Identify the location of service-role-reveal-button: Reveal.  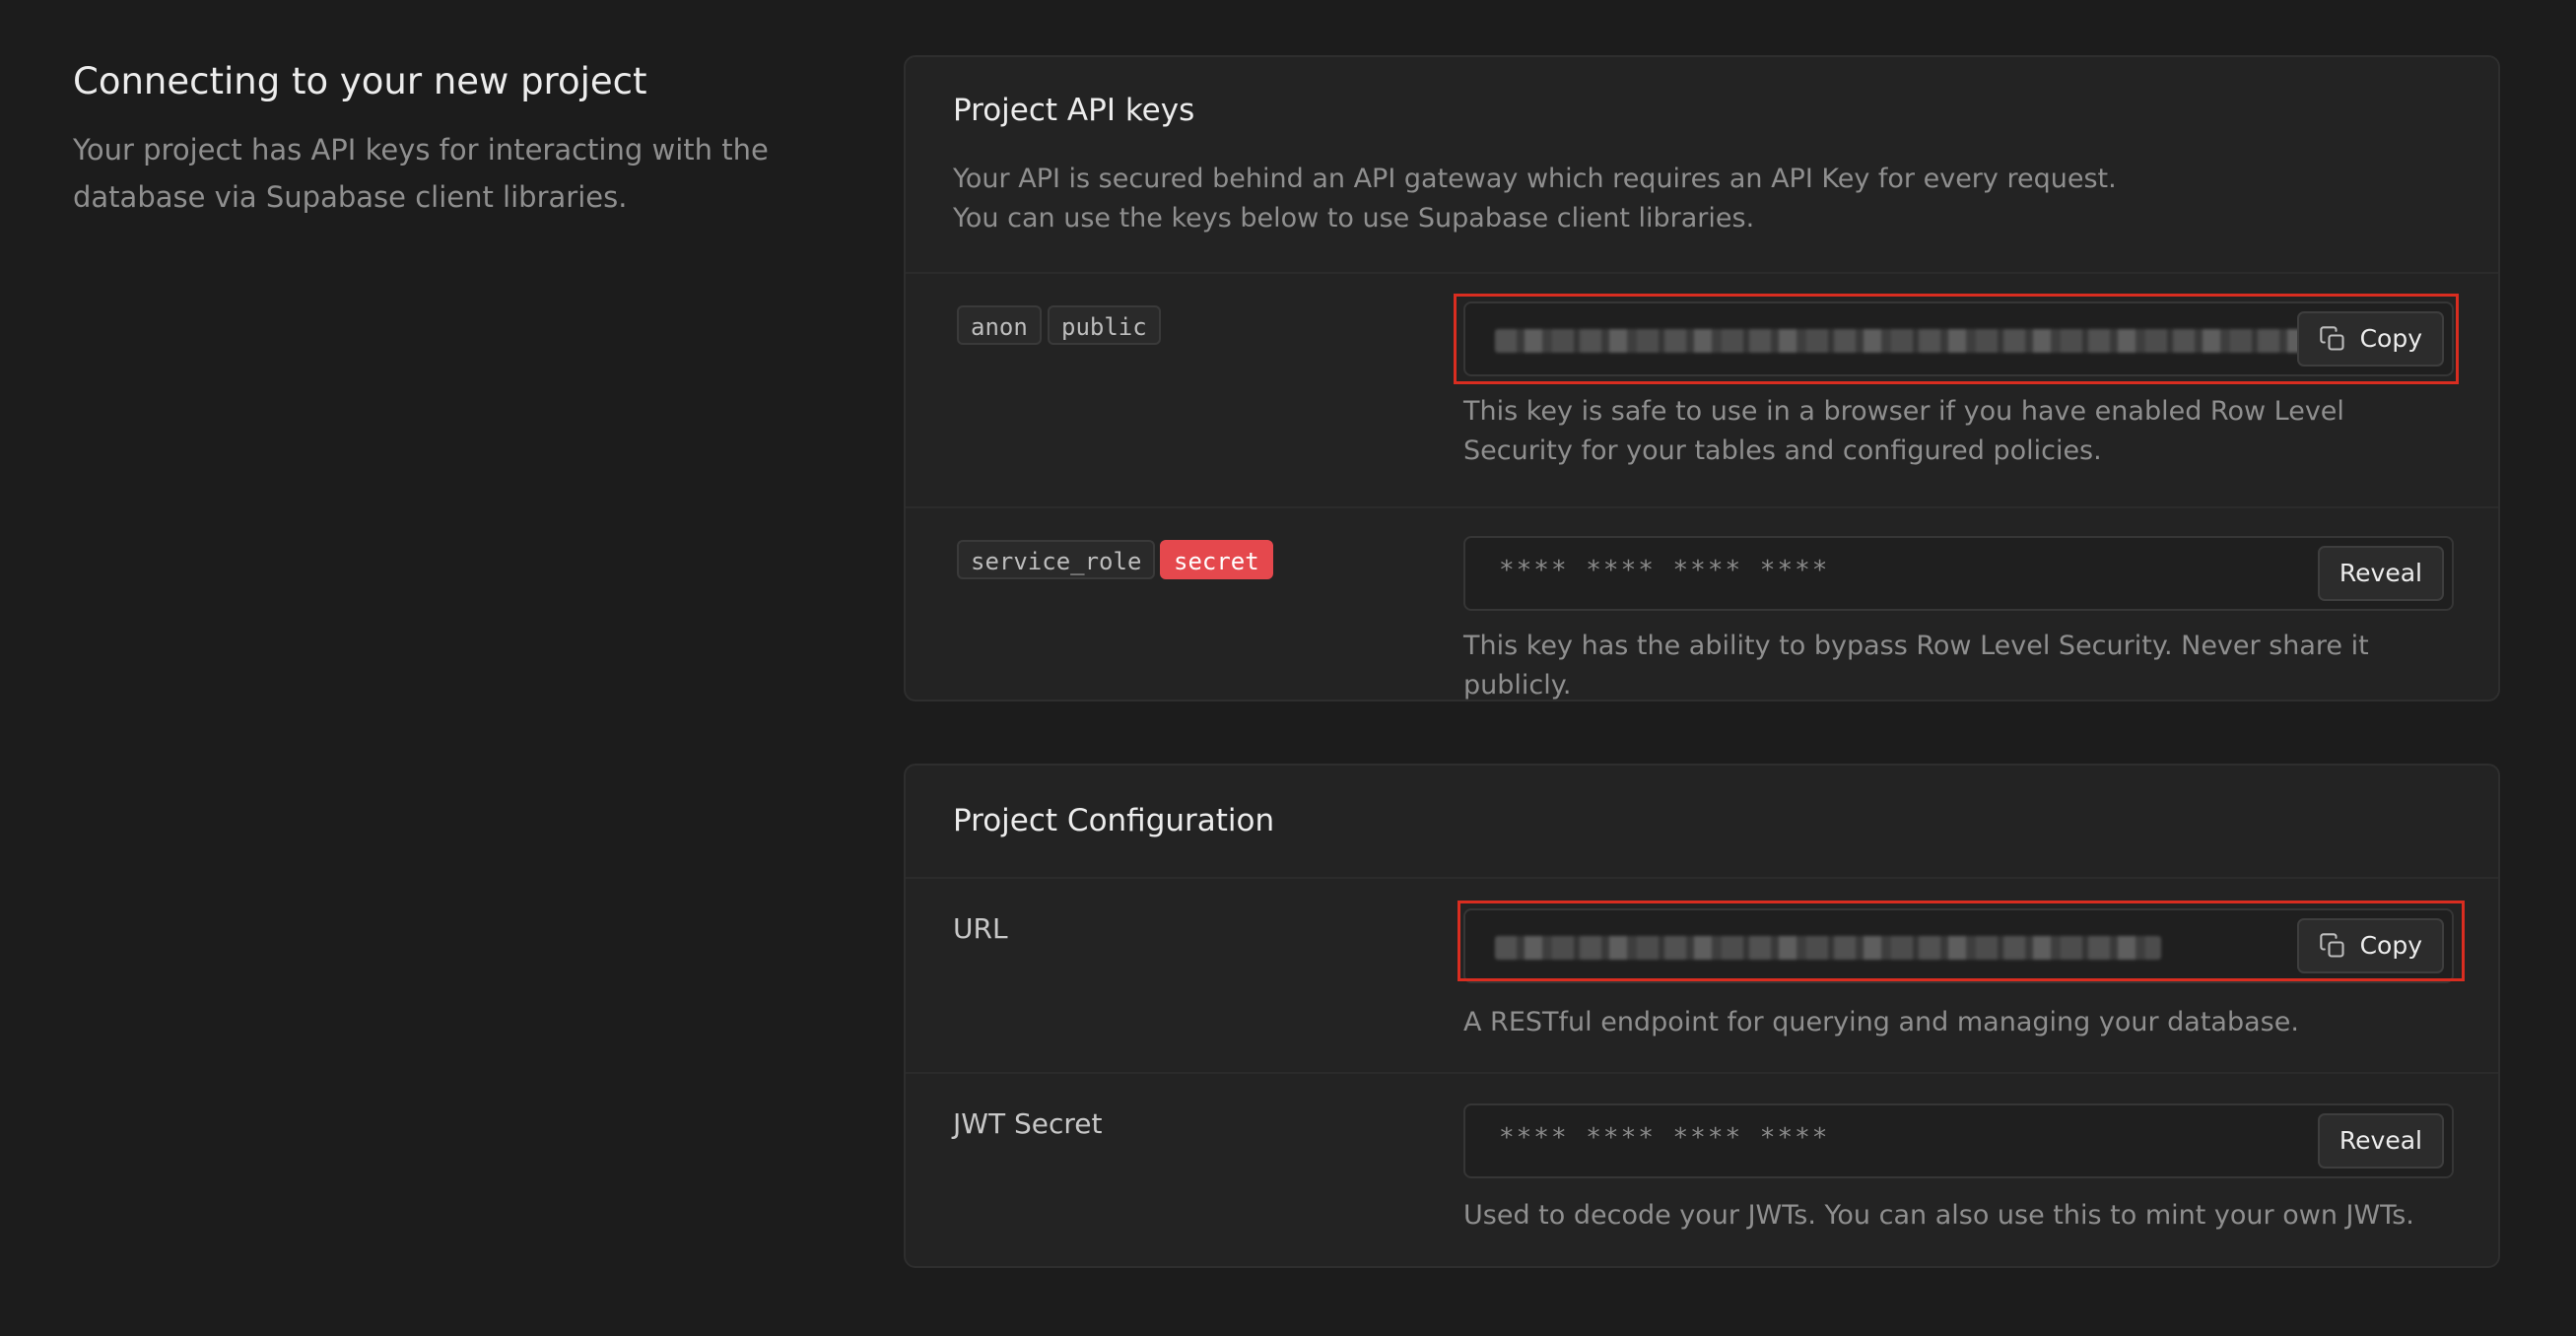
(2380, 574).